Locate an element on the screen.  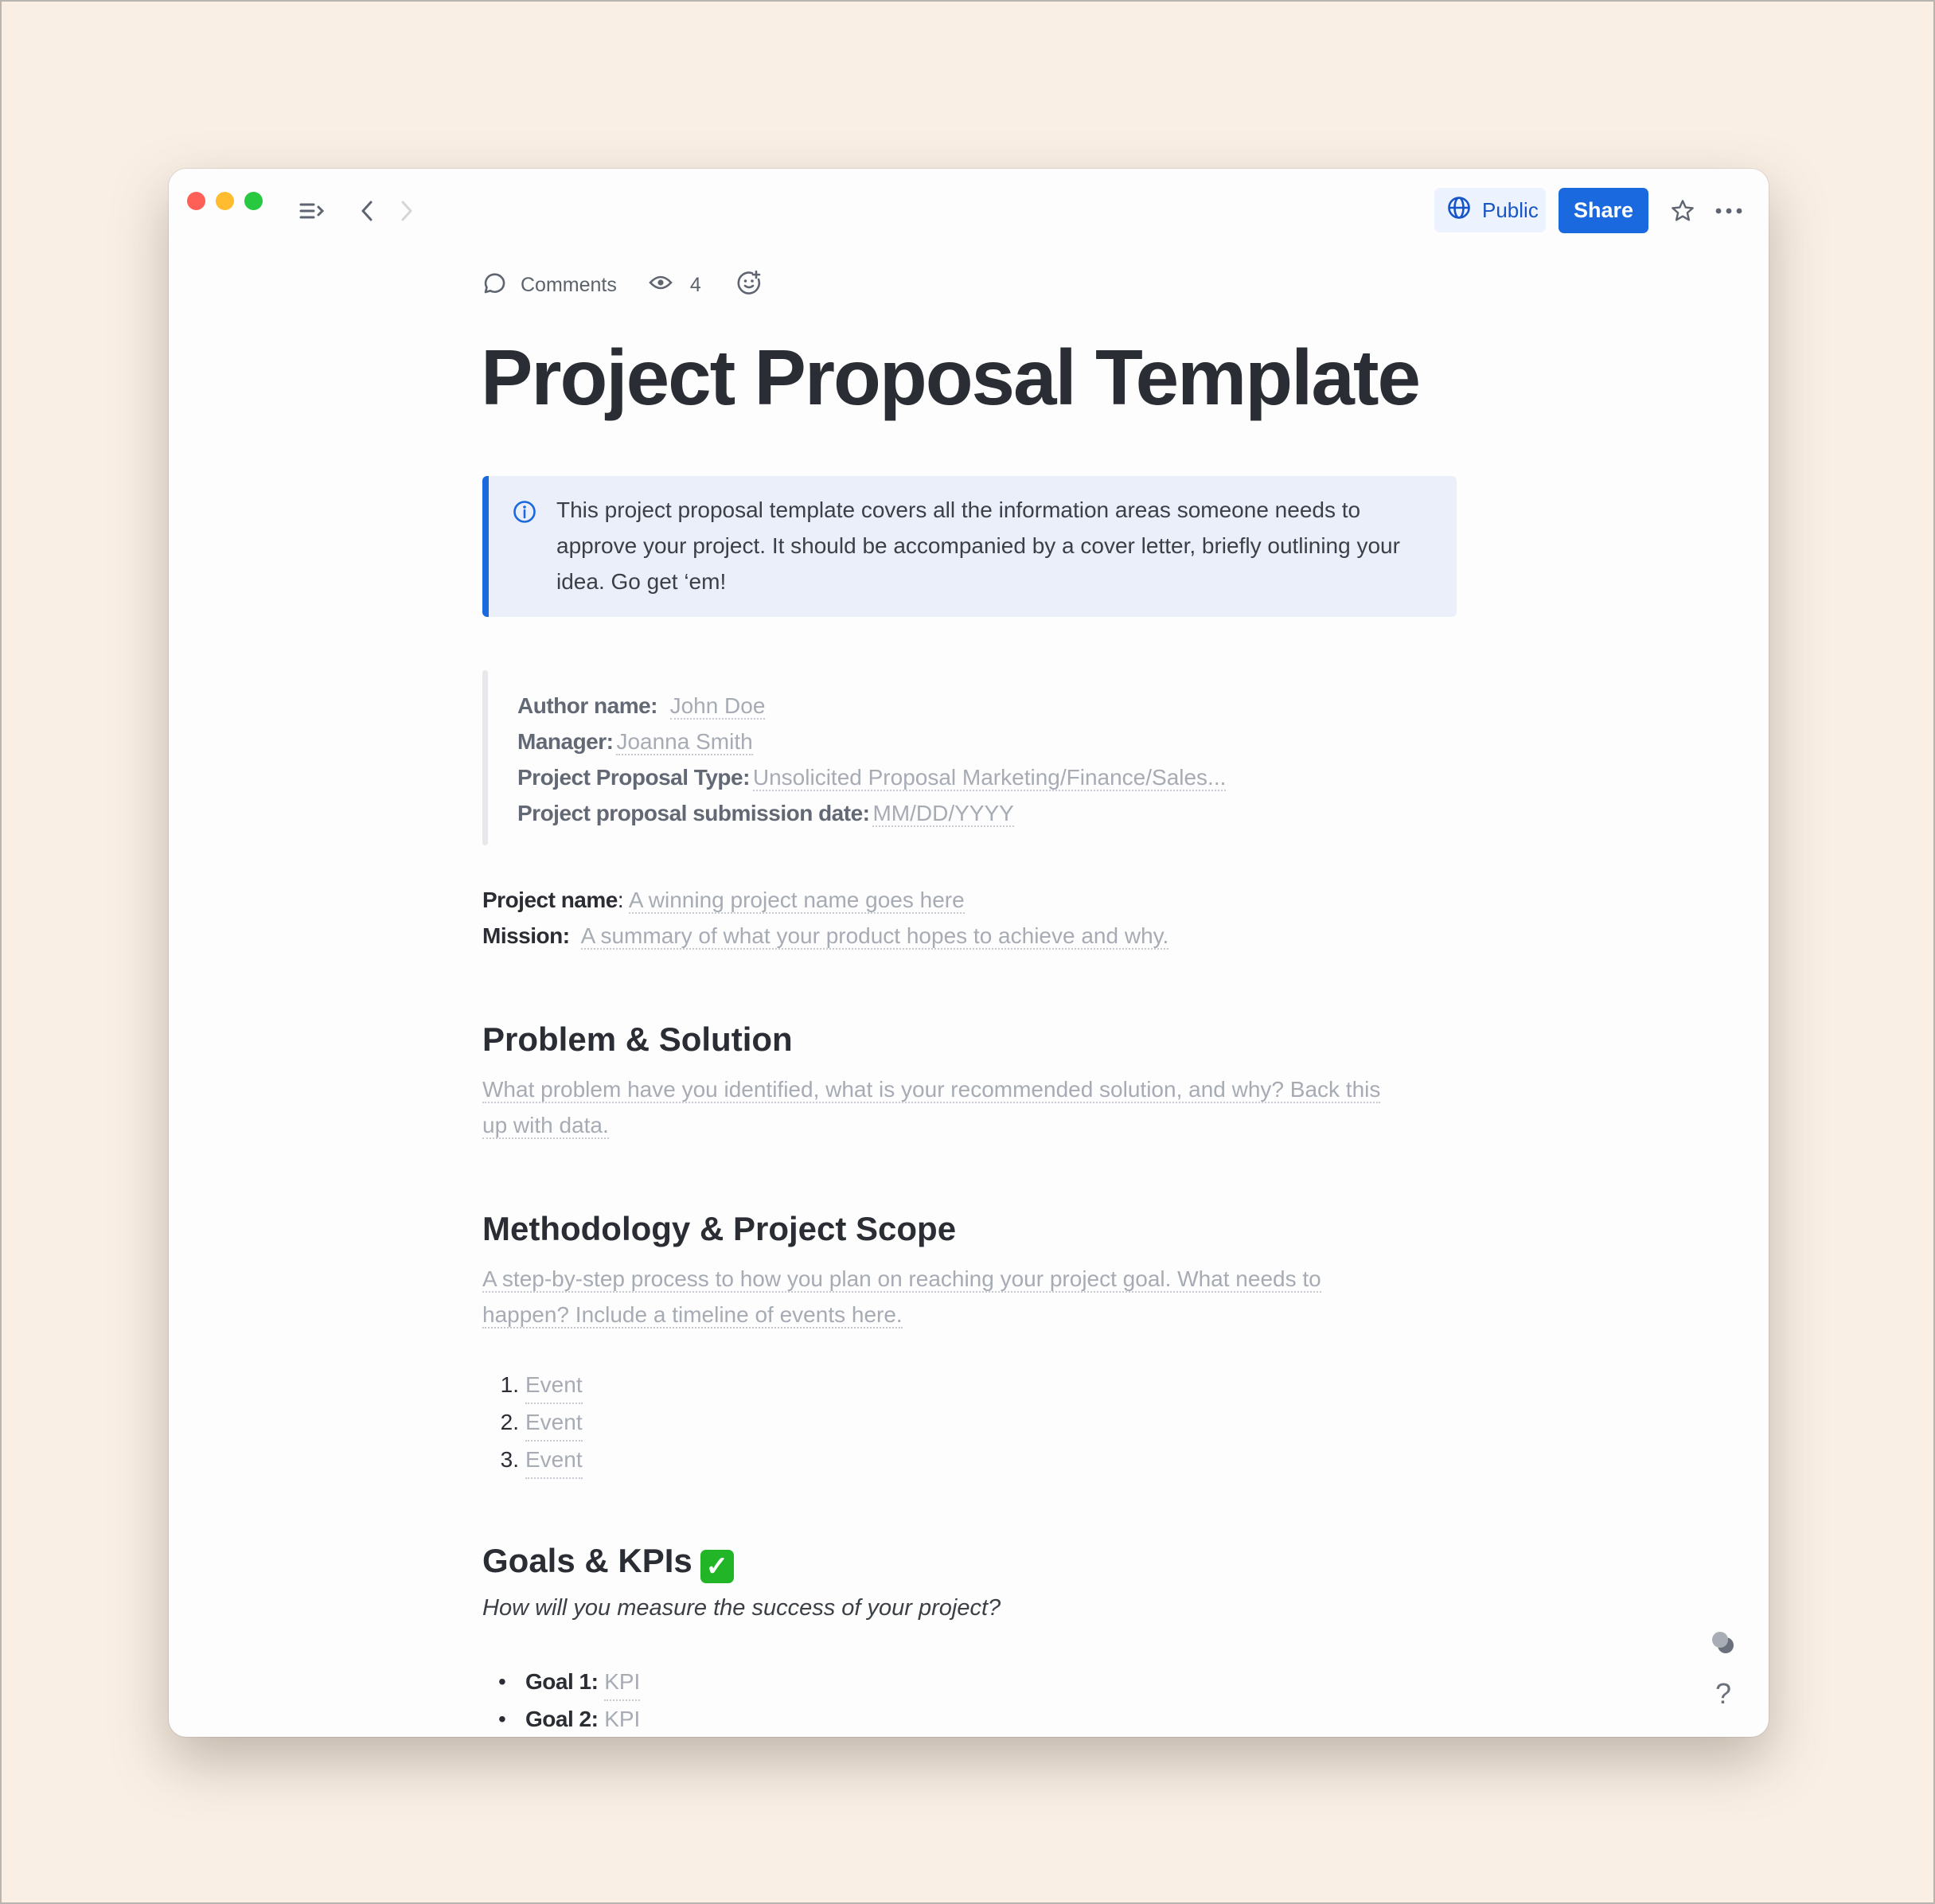
events-list: 1. Event 2. Event 3. Event is located at coordinates (532, 1423).